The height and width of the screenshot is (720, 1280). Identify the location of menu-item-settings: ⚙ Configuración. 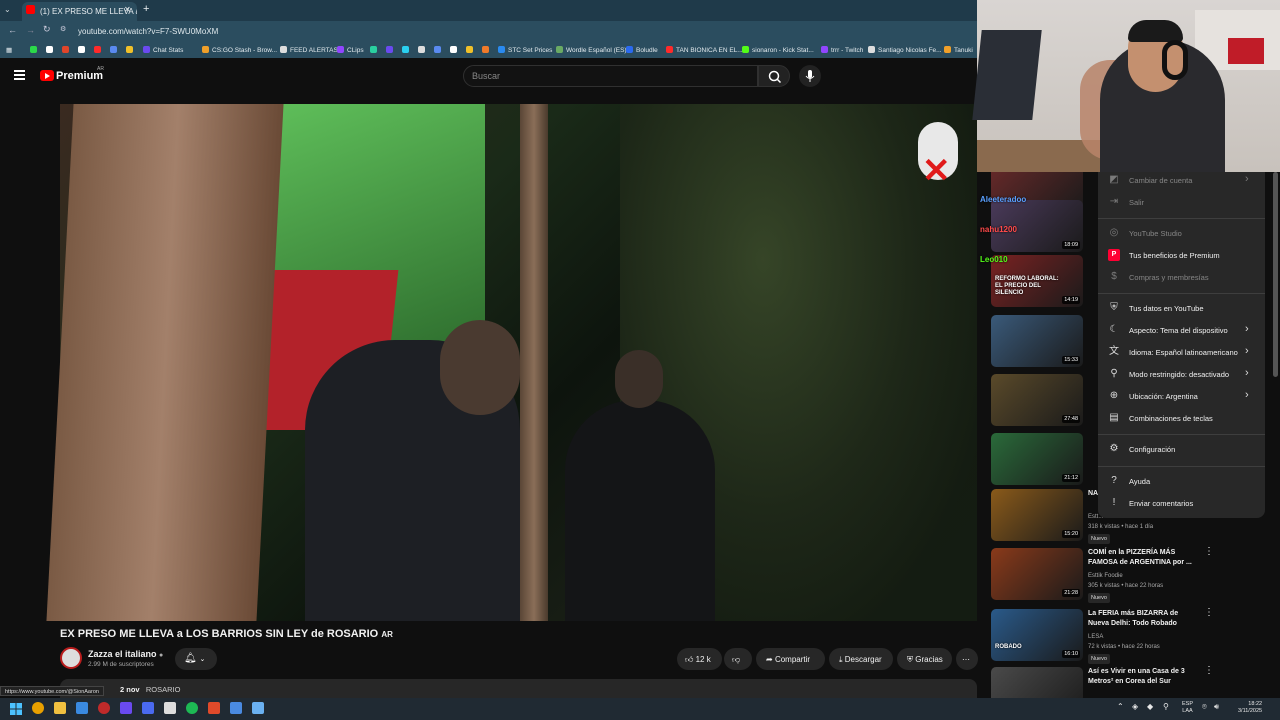
(1183, 450).